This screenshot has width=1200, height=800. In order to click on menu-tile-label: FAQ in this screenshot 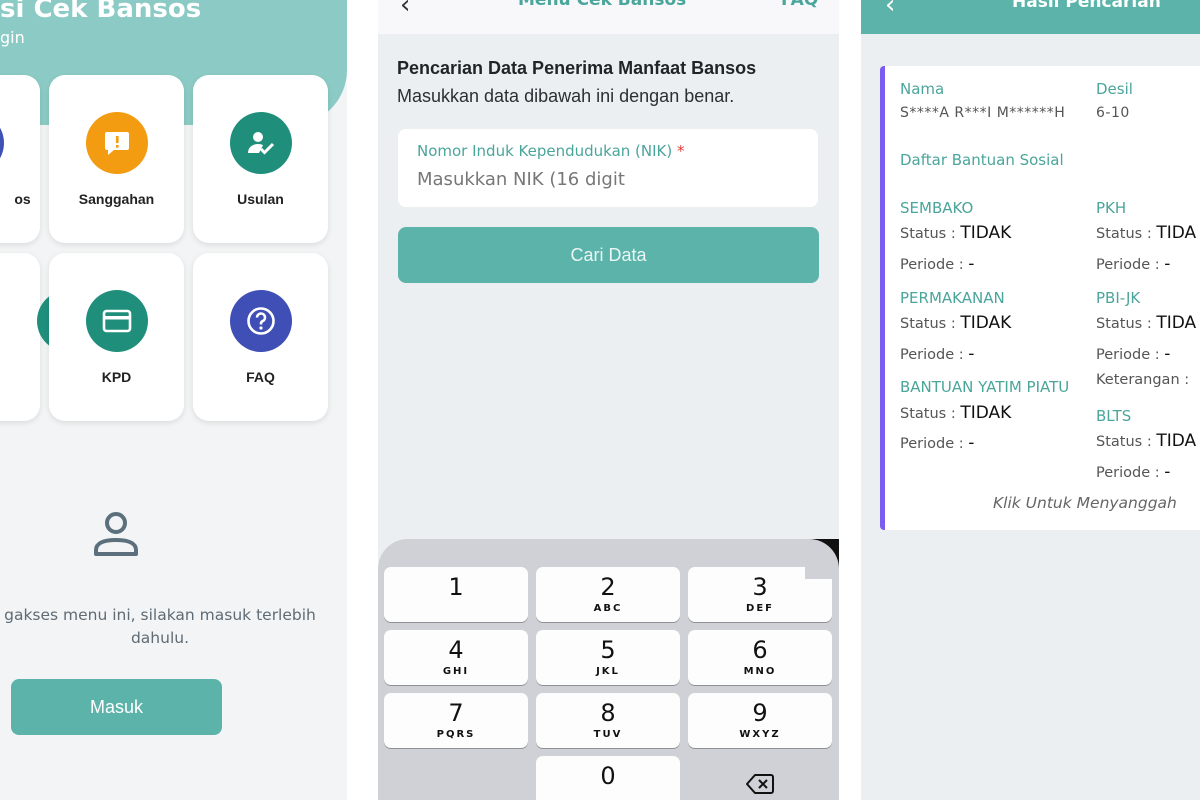, I will do `click(260, 377)`.